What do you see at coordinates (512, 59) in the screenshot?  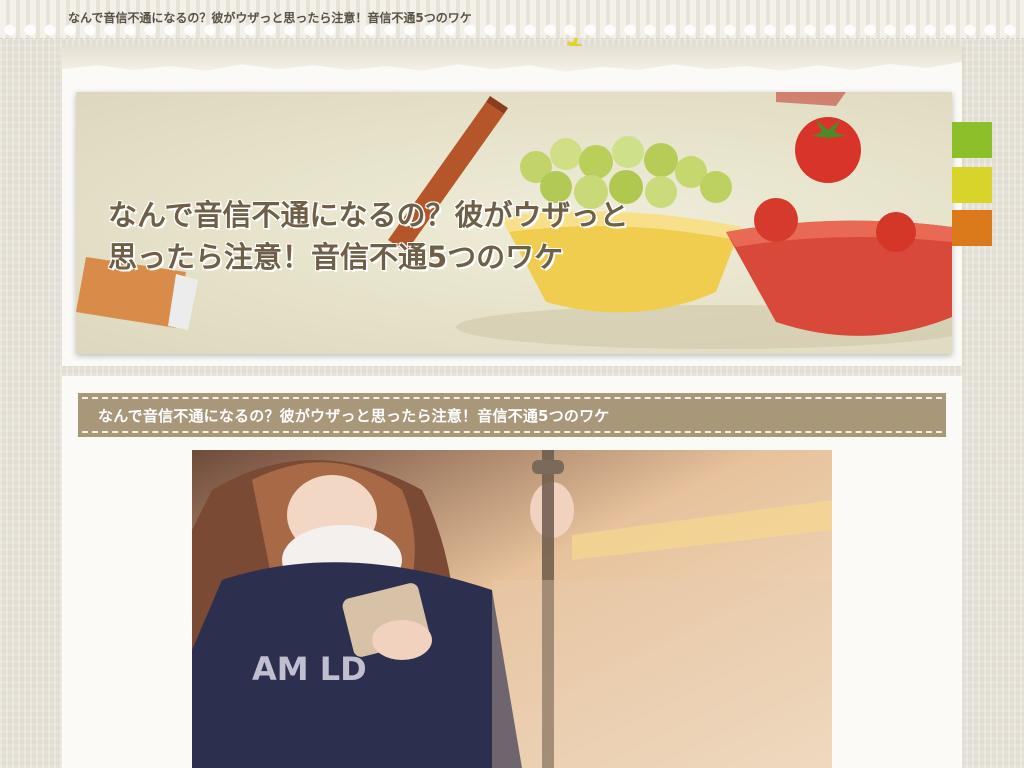 I see `torn-paper-edge` at bounding box center [512, 59].